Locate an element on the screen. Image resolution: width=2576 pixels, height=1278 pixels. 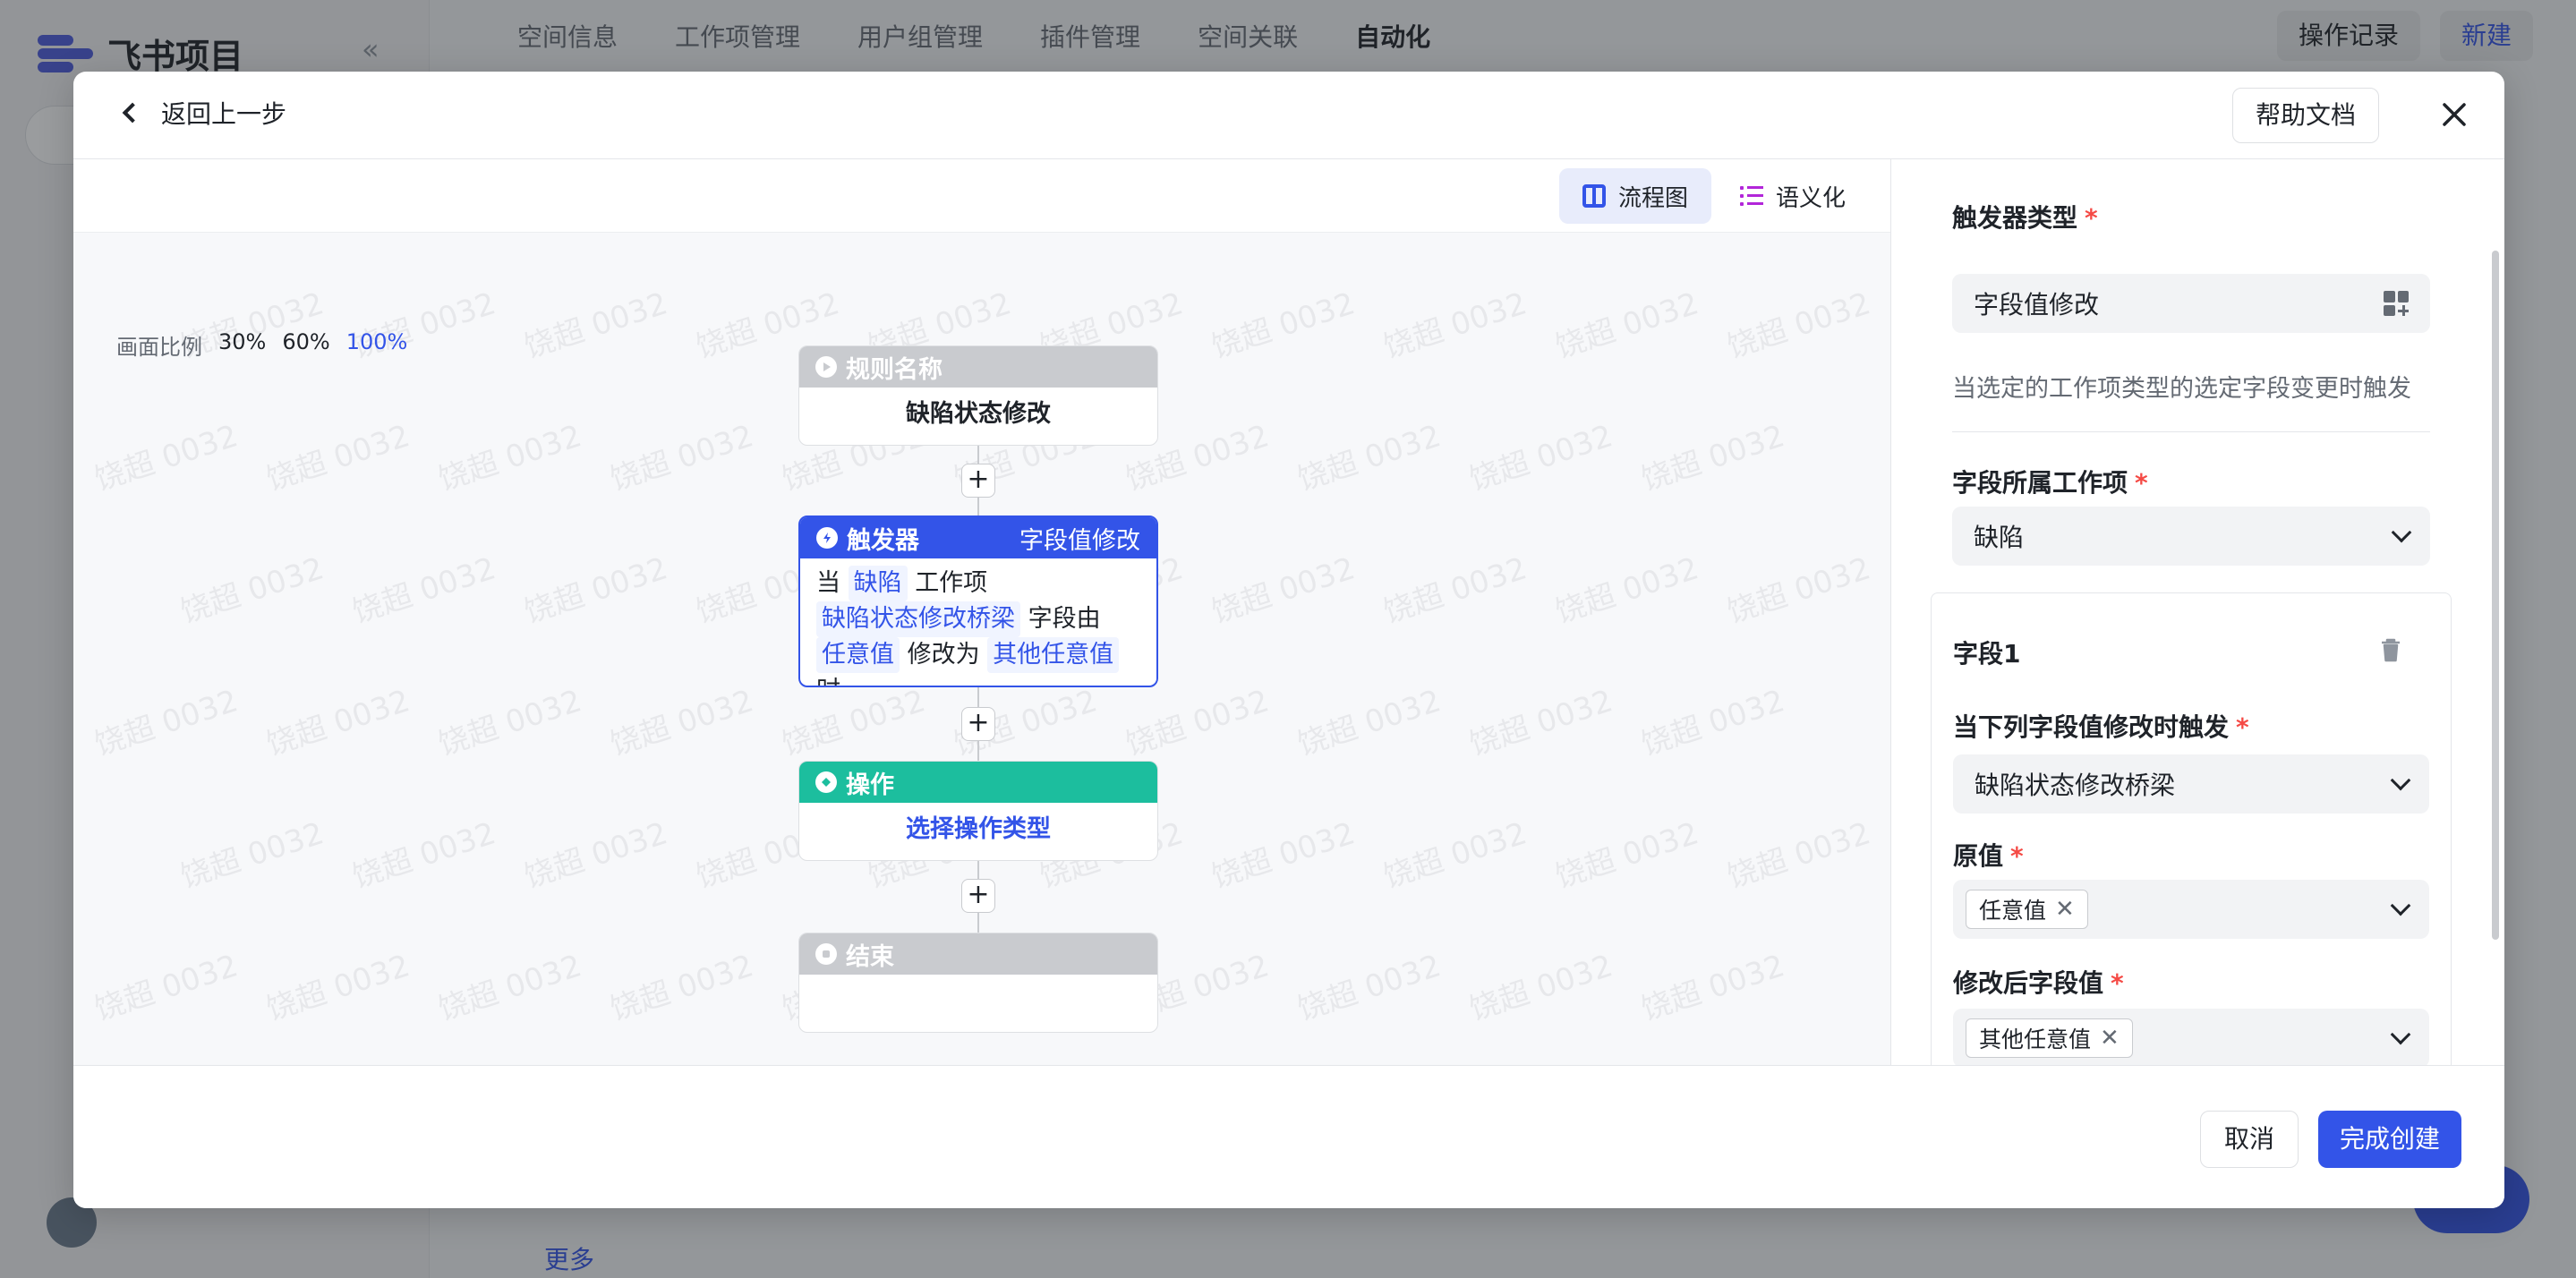
original-value-chip: 任意值 is located at coordinates (858, 655).